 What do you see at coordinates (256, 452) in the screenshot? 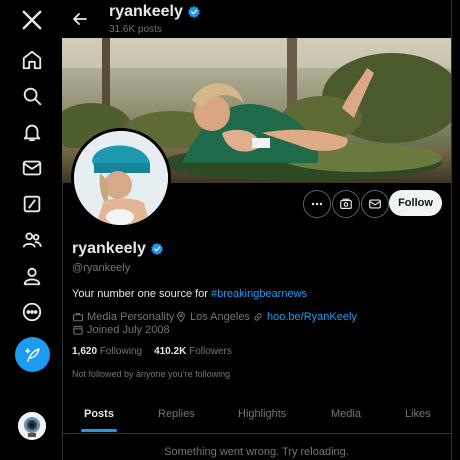
I see `error-message: Something went wrong. Try reloading.` at bounding box center [256, 452].